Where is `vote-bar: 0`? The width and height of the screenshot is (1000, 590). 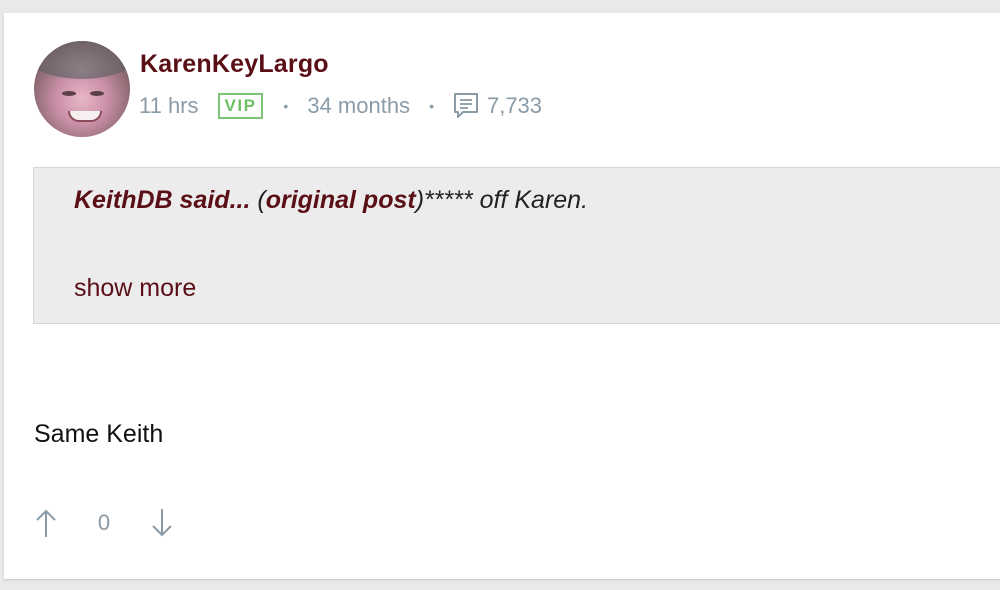 vote-bar: 0 is located at coordinates (104, 523).